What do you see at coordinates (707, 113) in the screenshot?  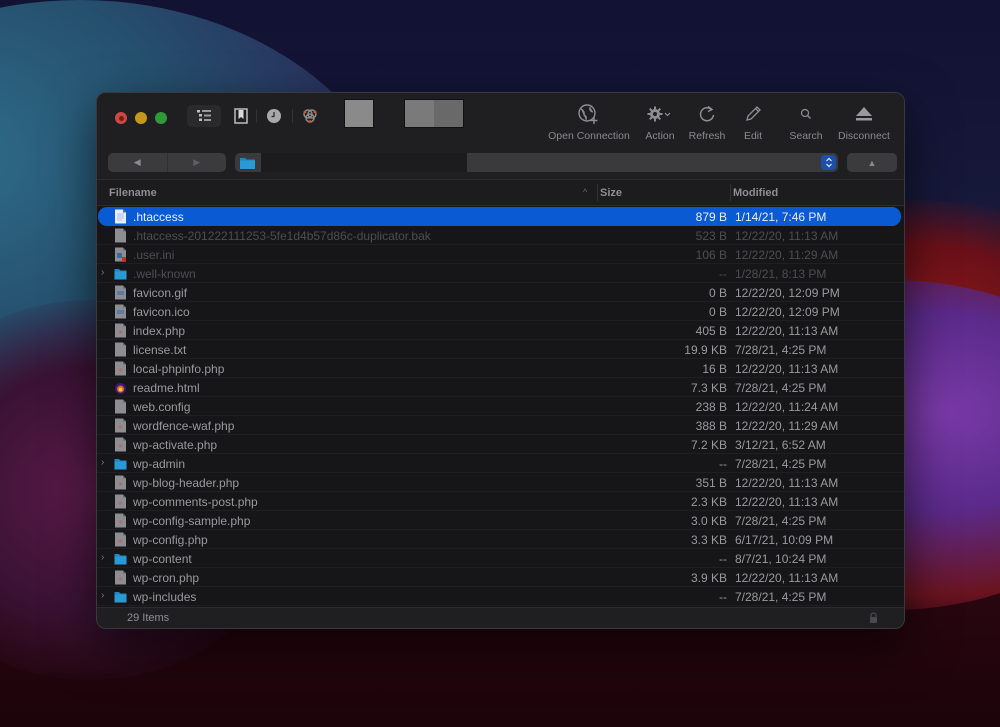 I see `refresh-icon` at bounding box center [707, 113].